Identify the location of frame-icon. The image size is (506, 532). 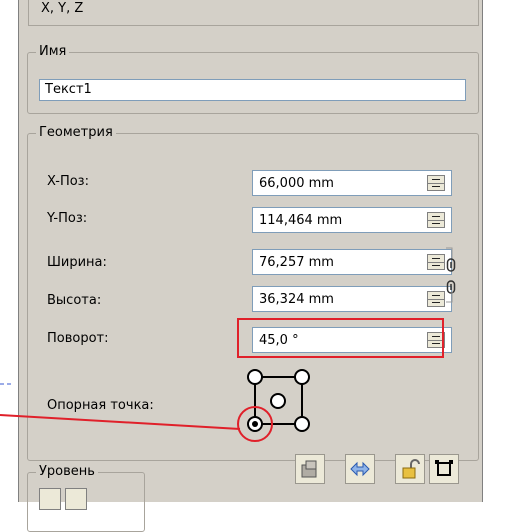
(444, 468).